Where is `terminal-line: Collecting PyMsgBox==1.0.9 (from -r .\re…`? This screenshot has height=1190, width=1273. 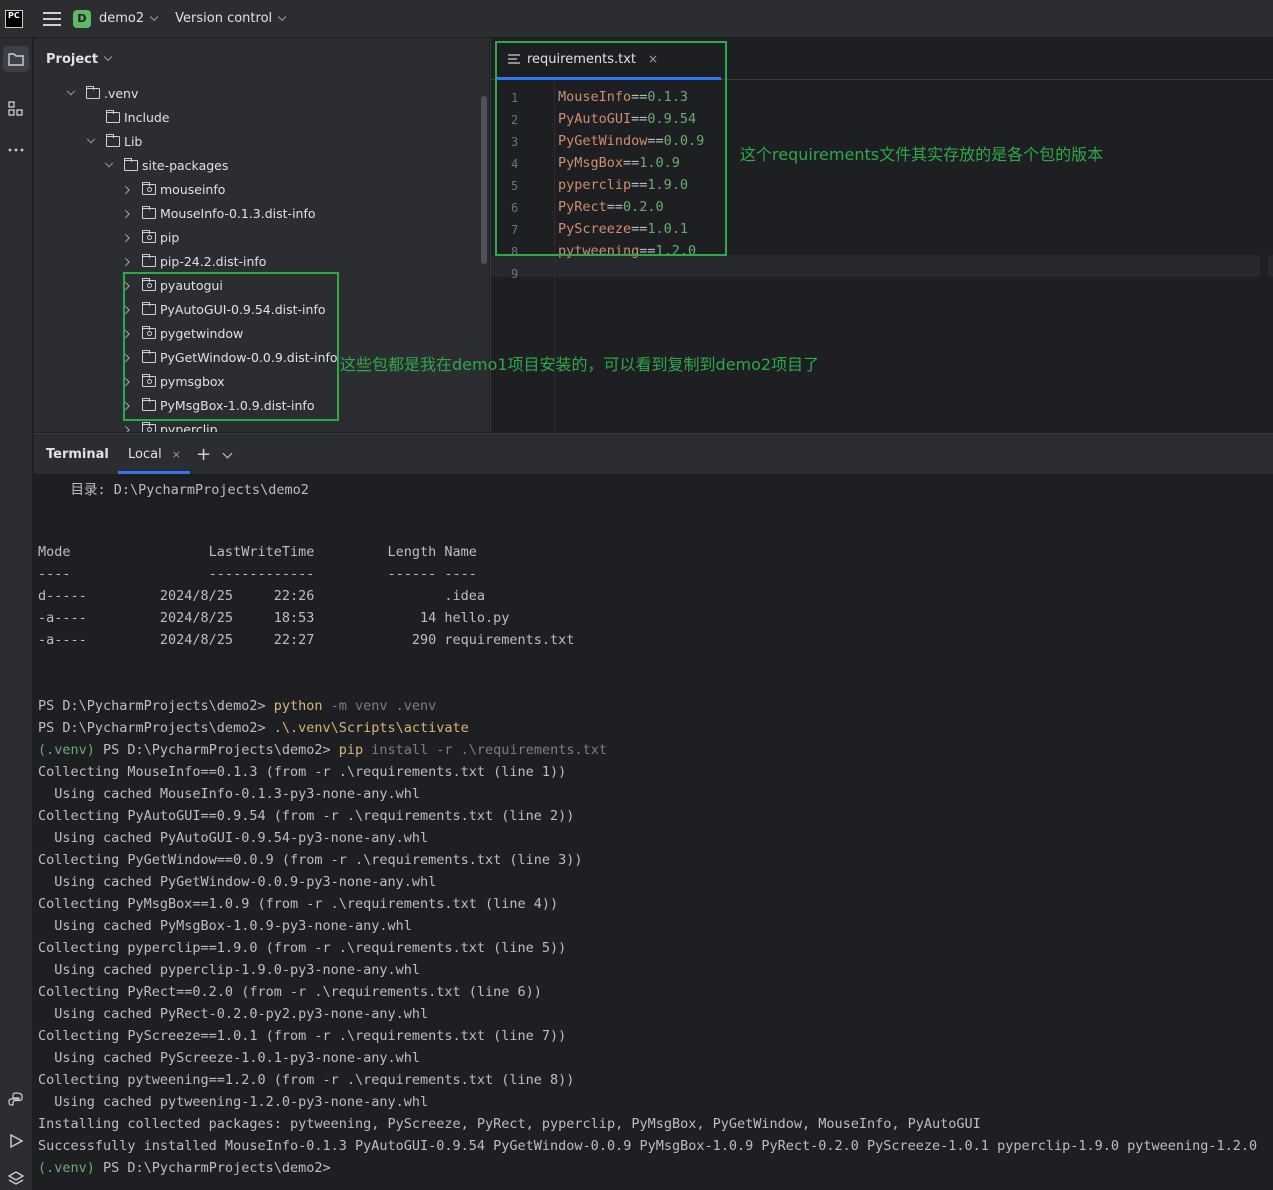
terminal-line: Collecting PyMsgBox==1.0.9 (from -r .\re… is located at coordinates (298, 904).